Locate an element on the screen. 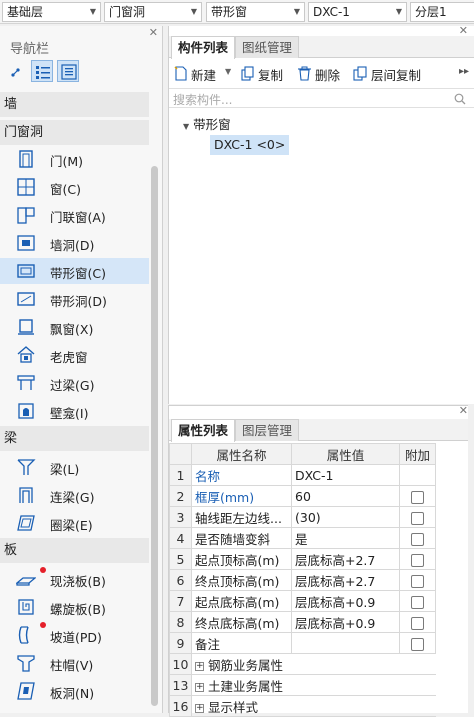  category-select: 门窗洞 ▼ is located at coordinates (153, 12).